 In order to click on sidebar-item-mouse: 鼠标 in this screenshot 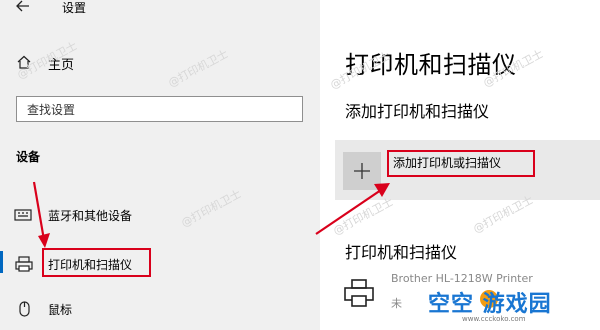, I will do `click(160, 309)`.